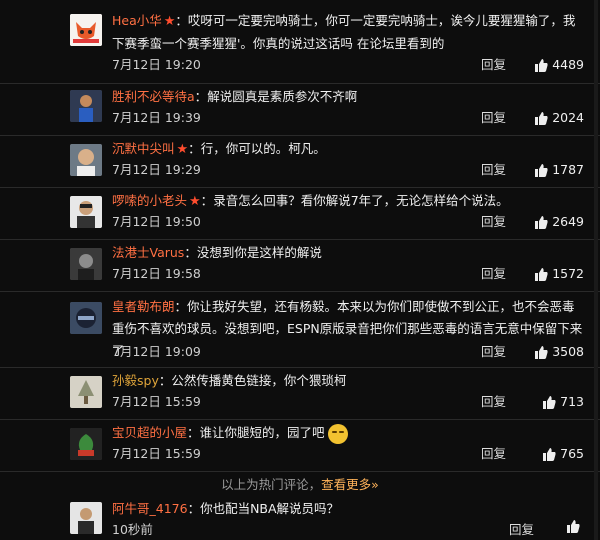 The height and width of the screenshot is (540, 600). Describe the element at coordinates (568, 117) in the screenshot. I see `like-count: 2024` at that location.